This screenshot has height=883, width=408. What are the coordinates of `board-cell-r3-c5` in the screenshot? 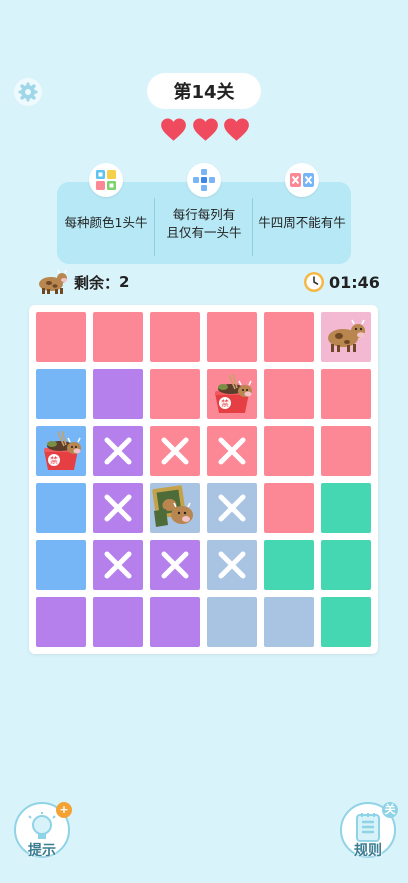 It's located at (289, 451).